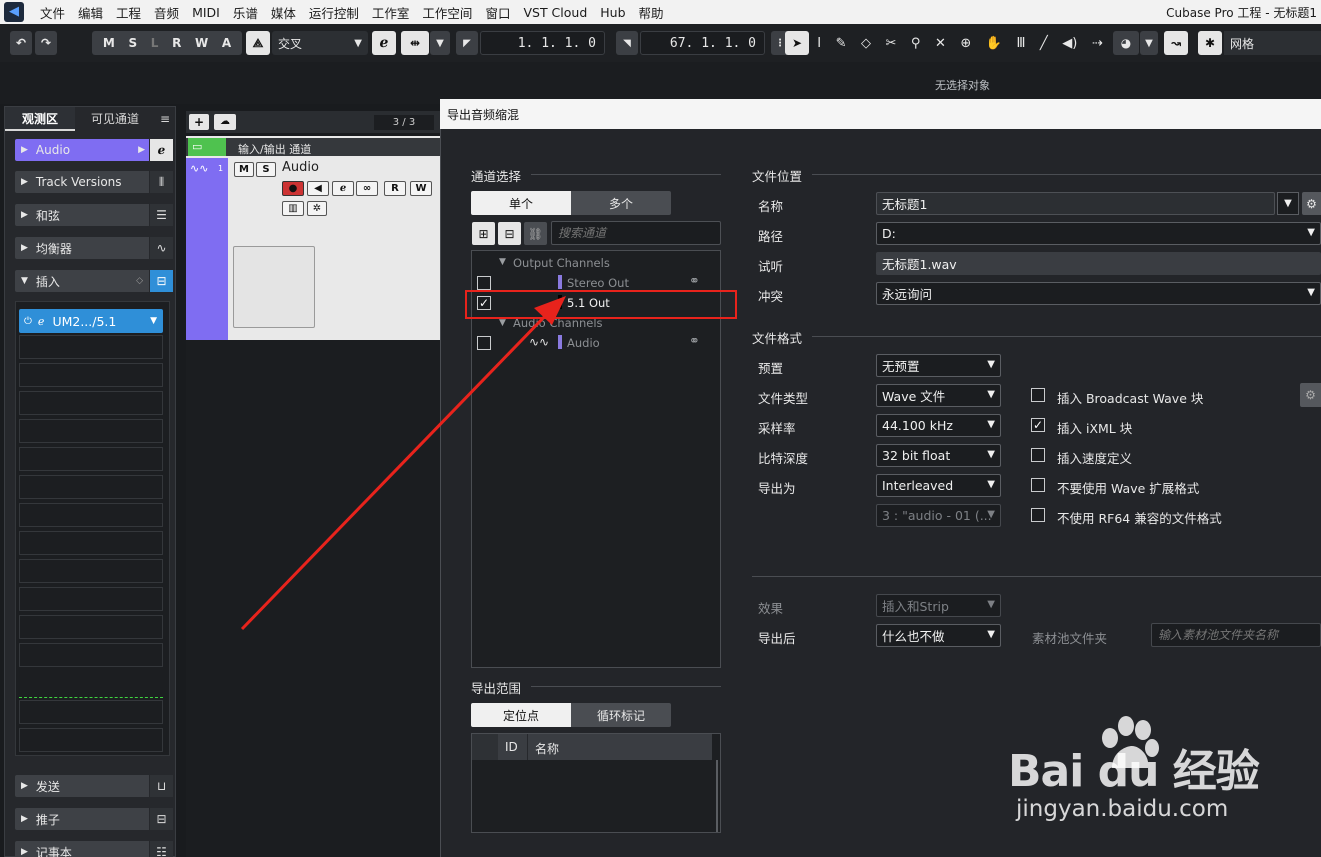 Image resolution: width=1321 pixels, height=857 pixels. I want to click on annotation-arrow-line, so click(395, 471).